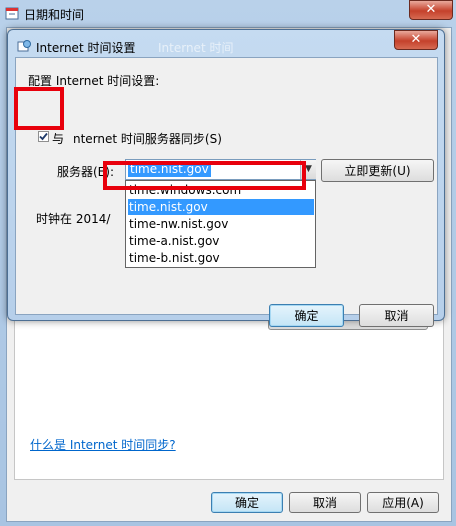 Image resolution: width=456 pixels, height=526 pixels. I want to click on sync-checkbox, so click(43, 136).